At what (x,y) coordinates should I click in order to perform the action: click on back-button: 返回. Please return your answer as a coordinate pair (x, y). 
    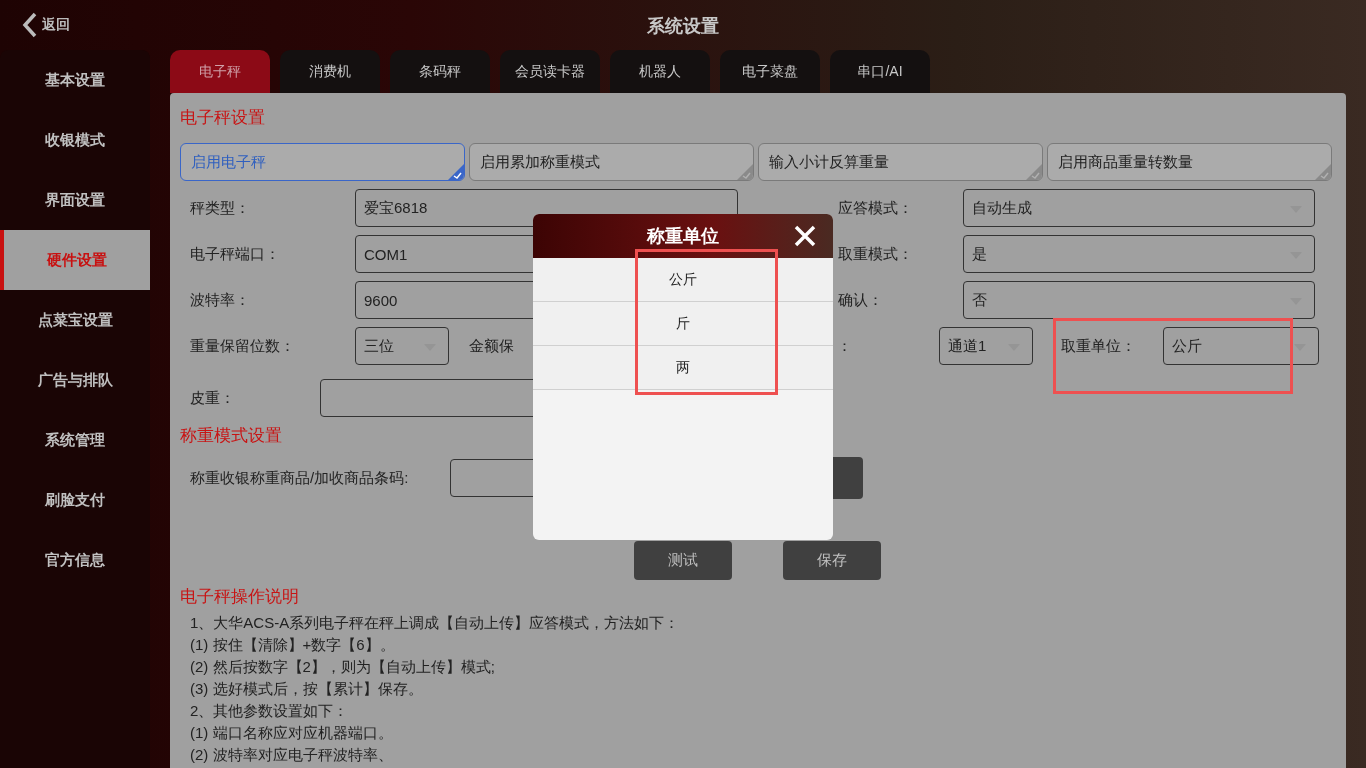
    Looking at the image, I should click on (46, 25).